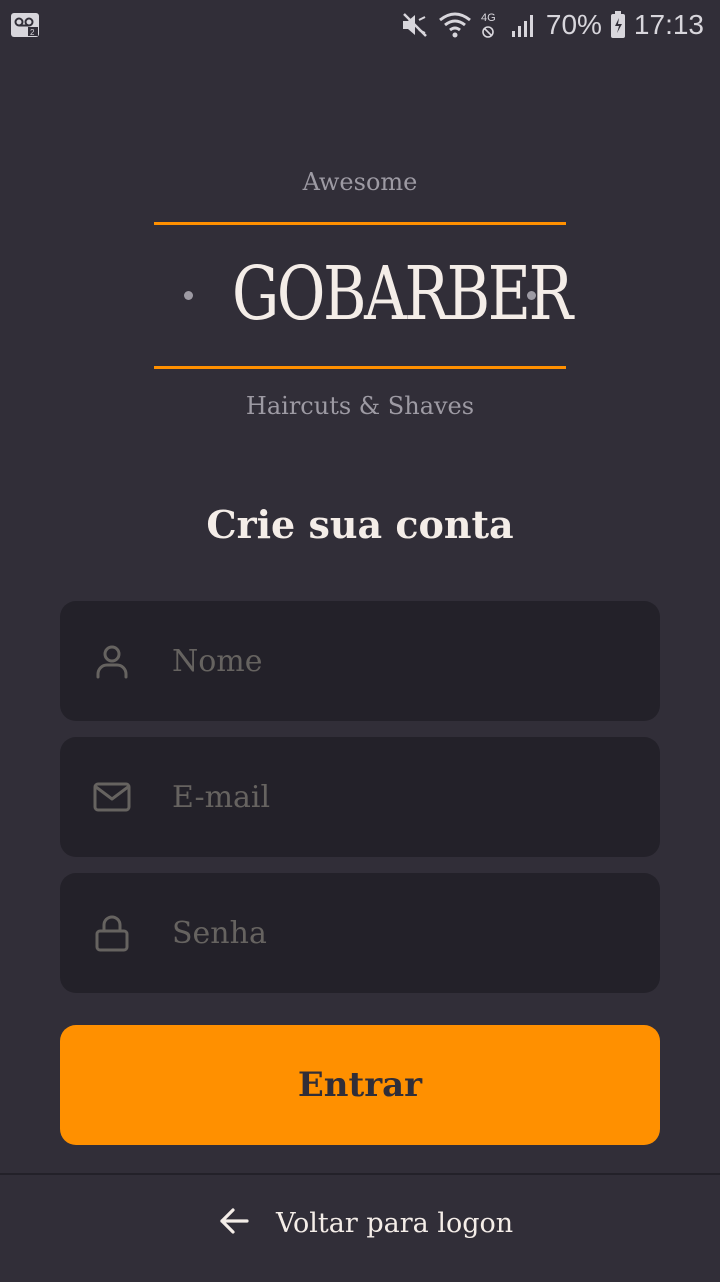 The height and width of the screenshot is (1282, 720). I want to click on logo-tagline-bottom: Haircuts & Shaves, so click(360, 406).